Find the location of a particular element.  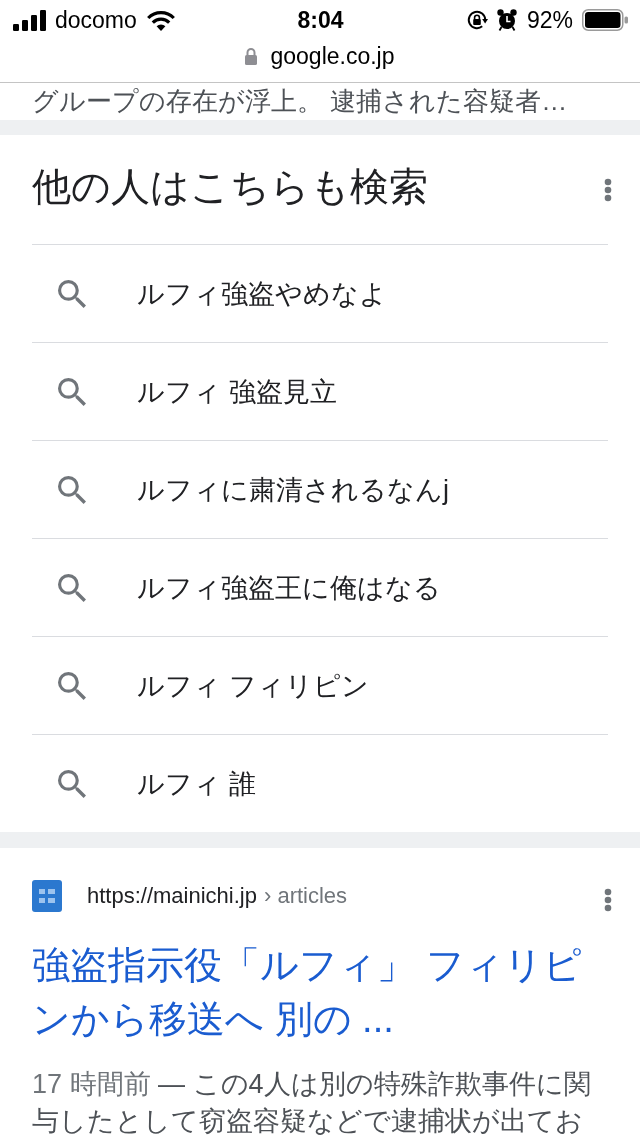

carrier-name: docomo is located at coordinates (96, 20).